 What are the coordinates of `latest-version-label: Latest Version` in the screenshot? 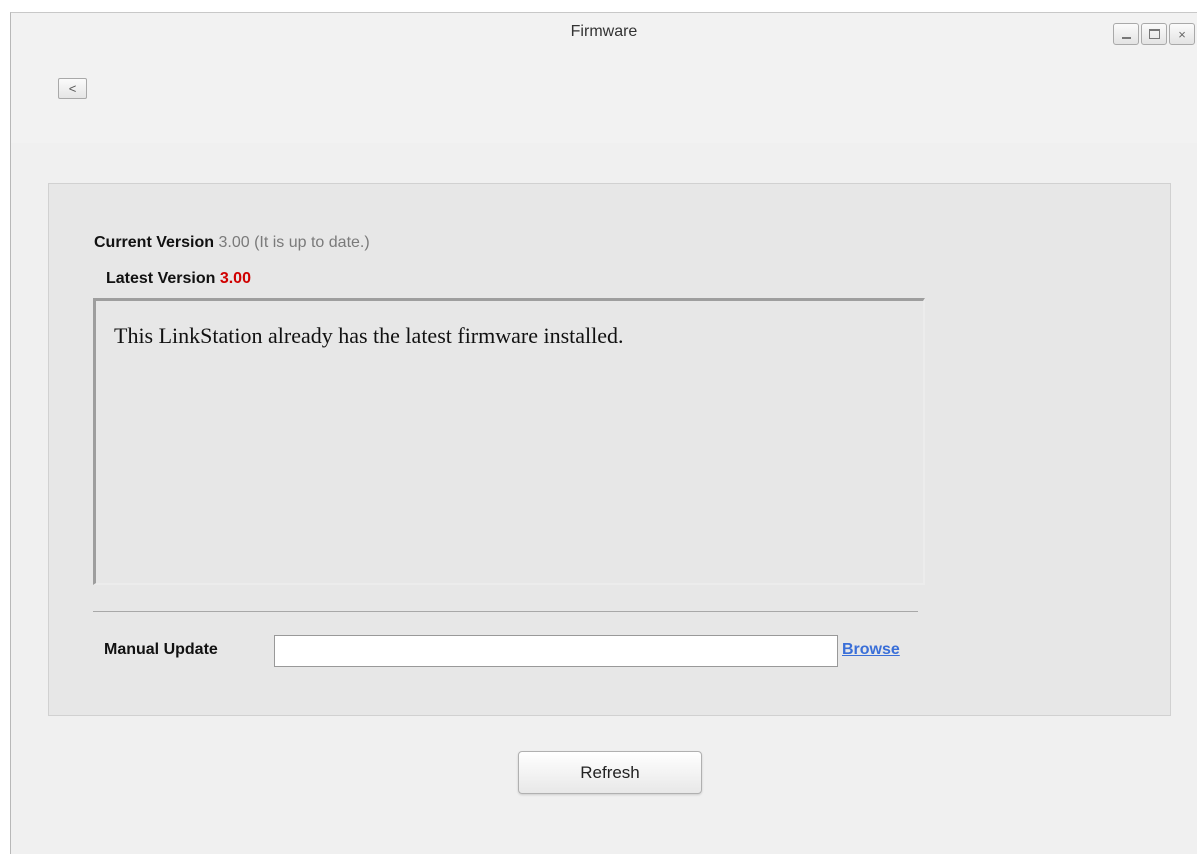 It's located at (161, 278).